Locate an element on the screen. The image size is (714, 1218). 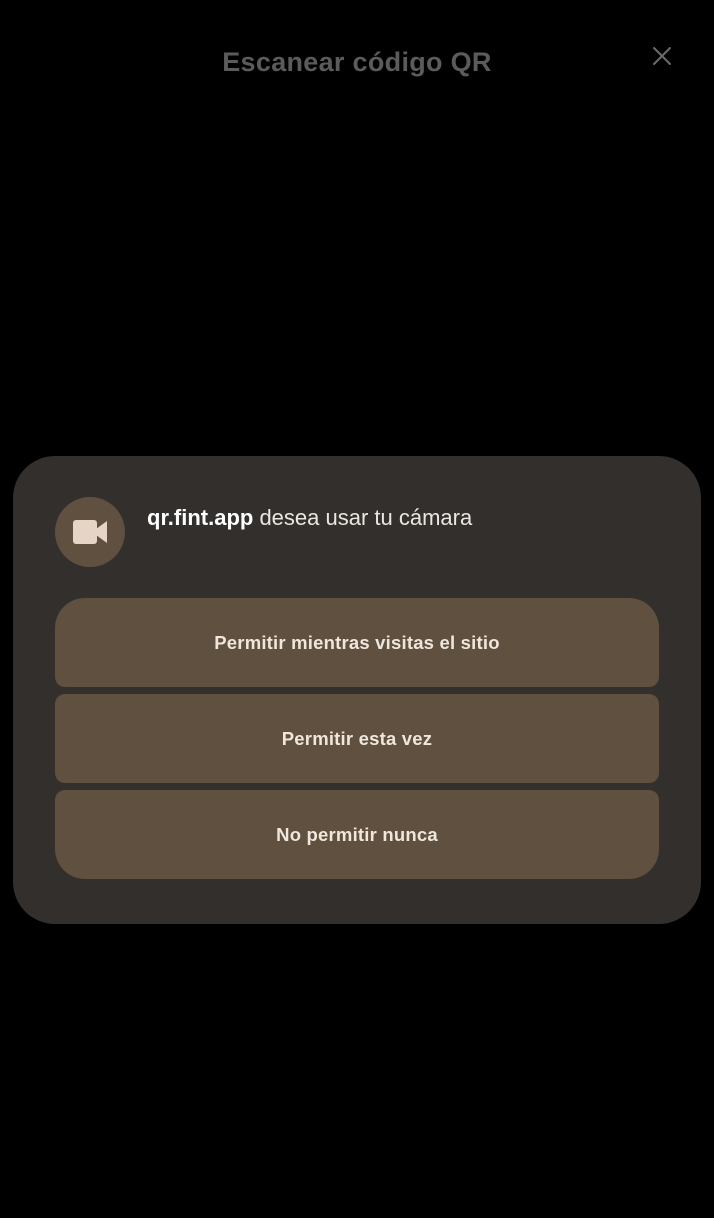
close-icon is located at coordinates (662, 56).